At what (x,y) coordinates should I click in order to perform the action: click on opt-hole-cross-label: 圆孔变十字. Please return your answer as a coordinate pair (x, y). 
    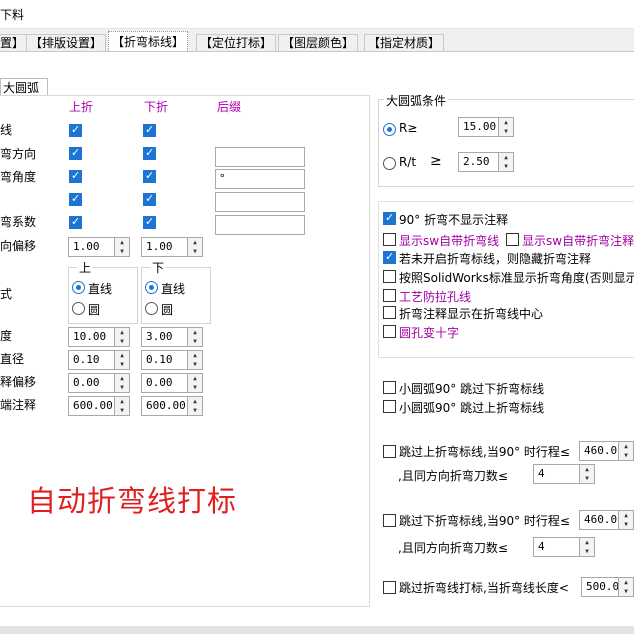
    Looking at the image, I should click on (429, 333).